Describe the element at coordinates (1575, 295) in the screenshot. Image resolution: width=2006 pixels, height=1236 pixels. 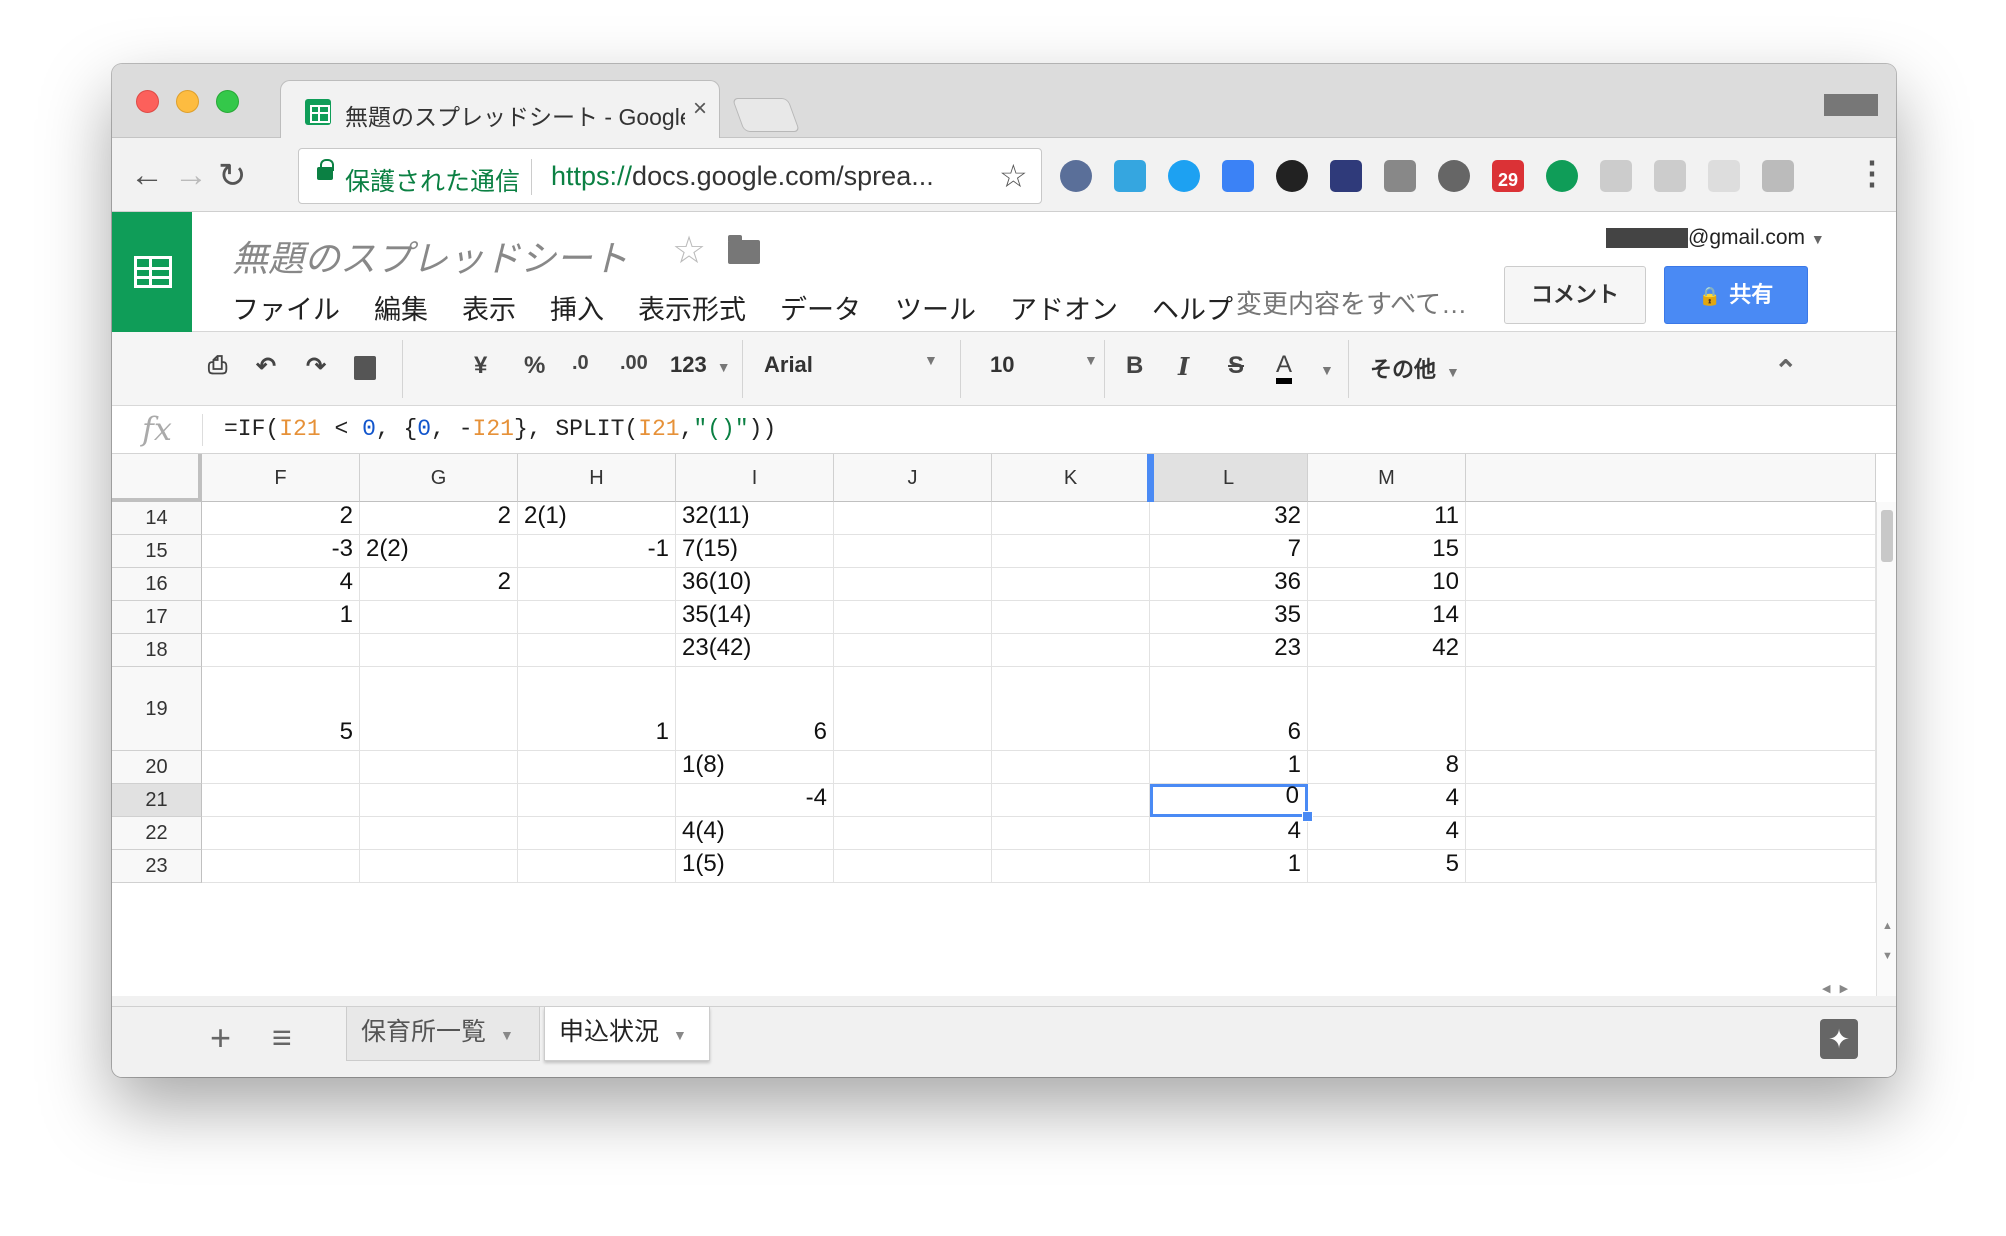
I see `comment-button: コメント` at that location.